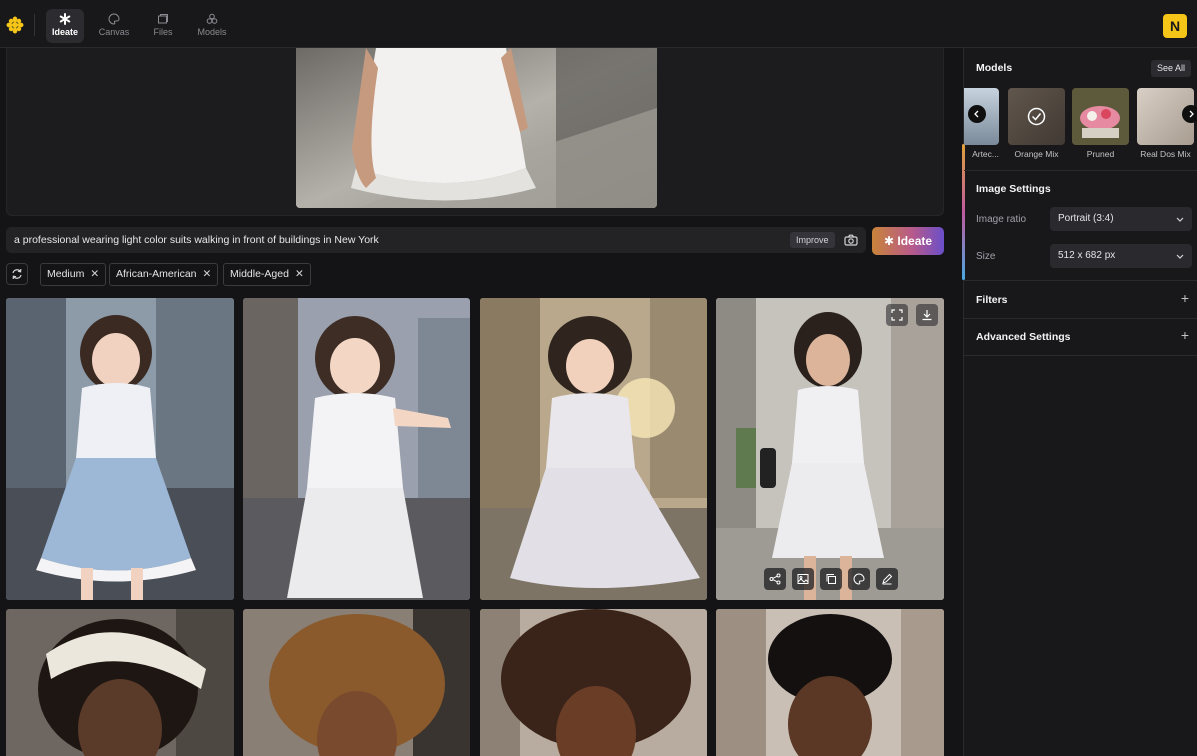 The image size is (1197, 756). I want to click on size-value: 512 x 682 px, so click(1087, 255).